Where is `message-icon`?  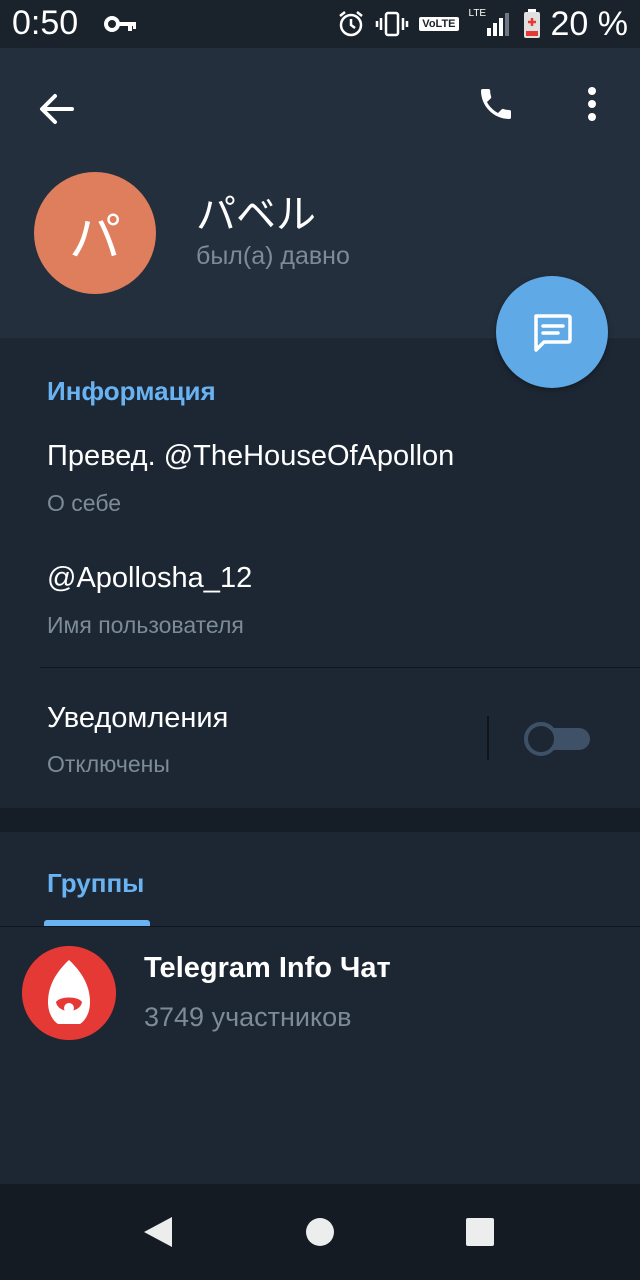 message-icon is located at coordinates (553, 333).